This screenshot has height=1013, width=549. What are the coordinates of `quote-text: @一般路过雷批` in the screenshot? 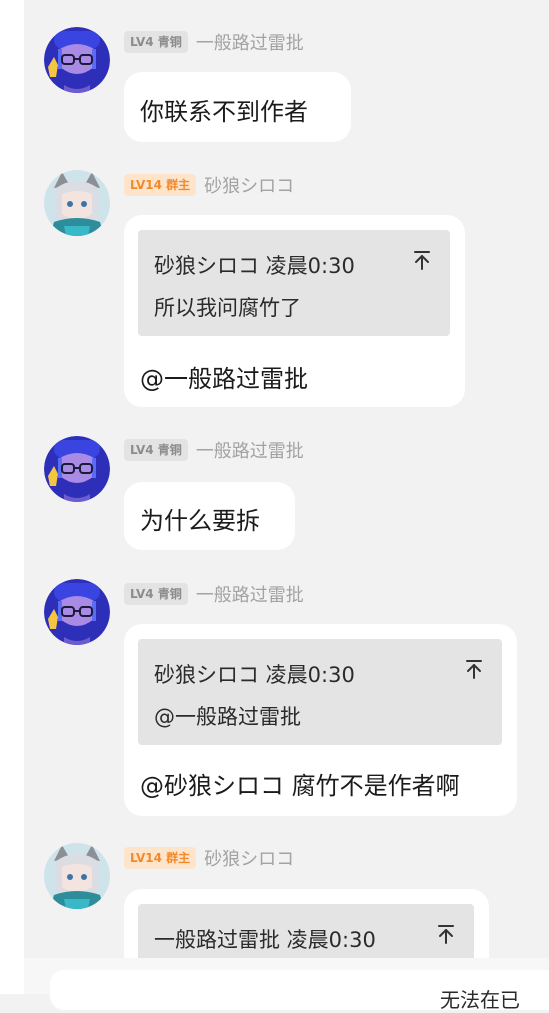 It's located at (227, 717).